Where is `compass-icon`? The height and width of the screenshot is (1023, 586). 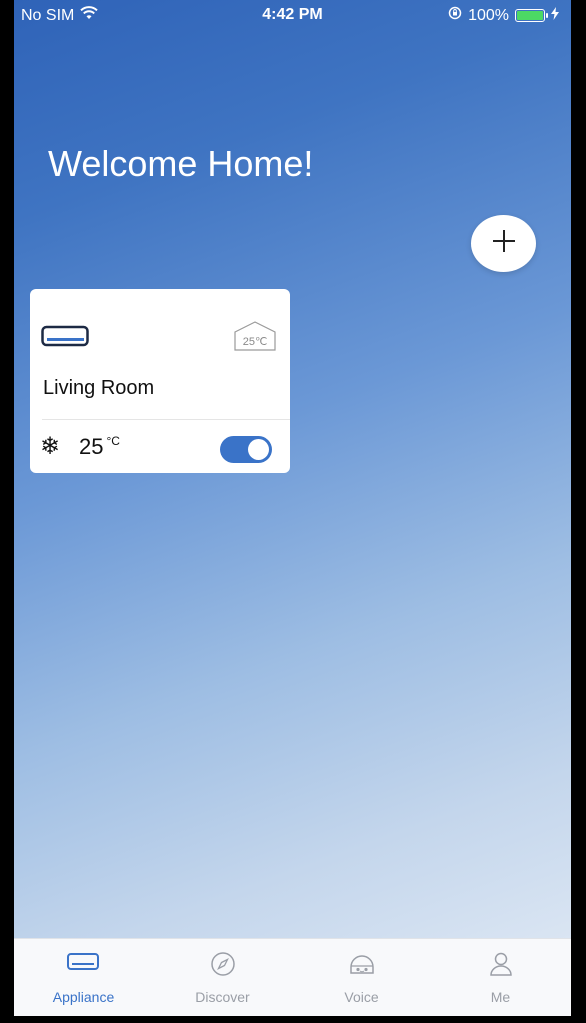
compass-icon is located at coordinates (223, 966).